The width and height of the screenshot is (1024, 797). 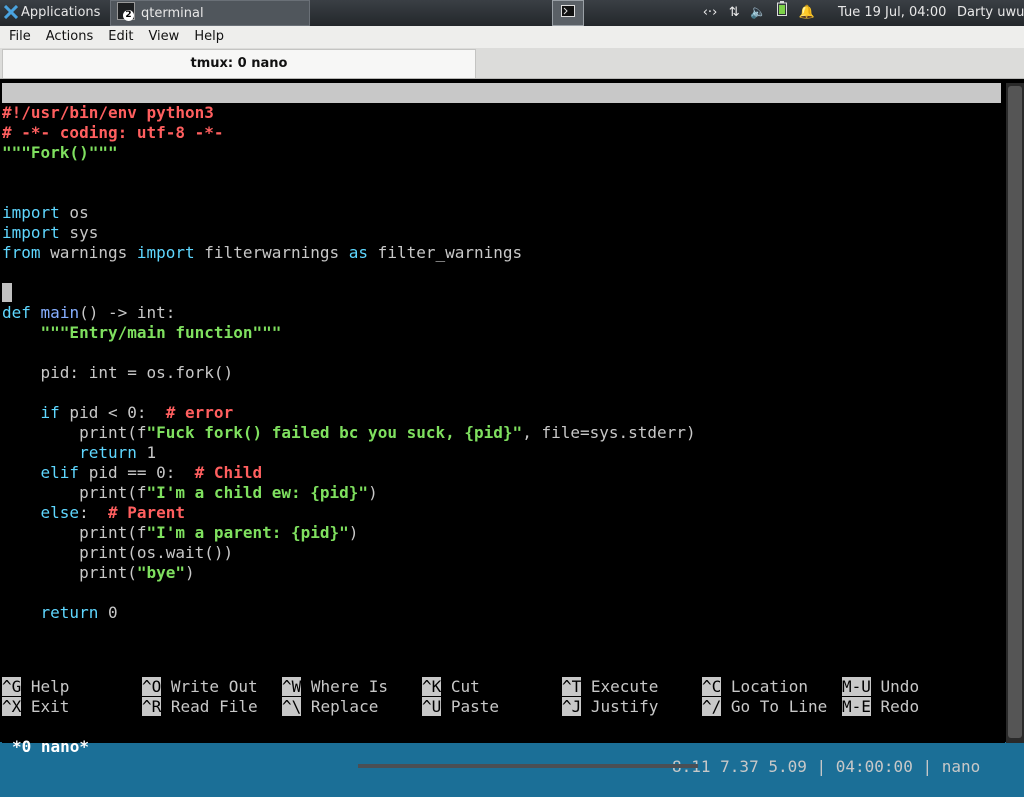 I want to click on shortcut-key: ^C, so click(x=712, y=686).